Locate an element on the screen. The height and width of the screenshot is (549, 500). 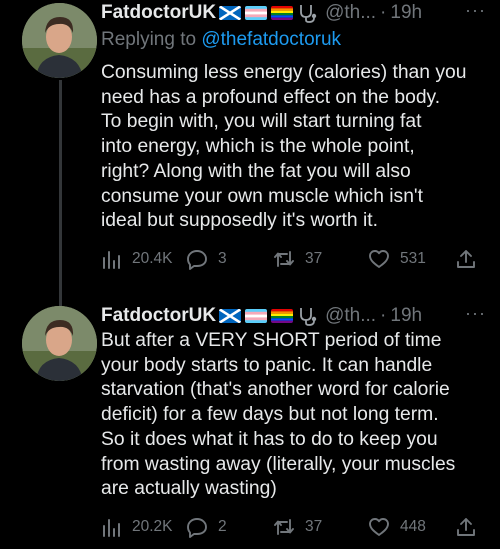
views-count: 20.2K is located at coordinates (152, 526).